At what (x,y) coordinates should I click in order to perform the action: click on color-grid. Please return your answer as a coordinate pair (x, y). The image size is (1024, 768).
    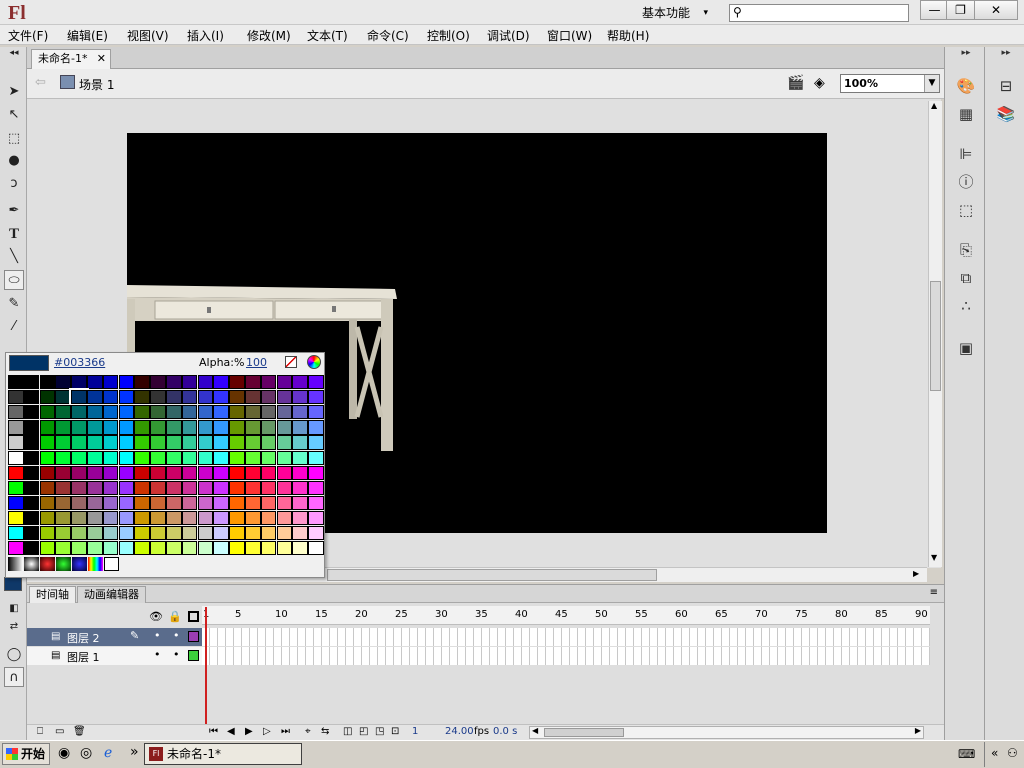
    Looking at the image, I should click on (166, 465).